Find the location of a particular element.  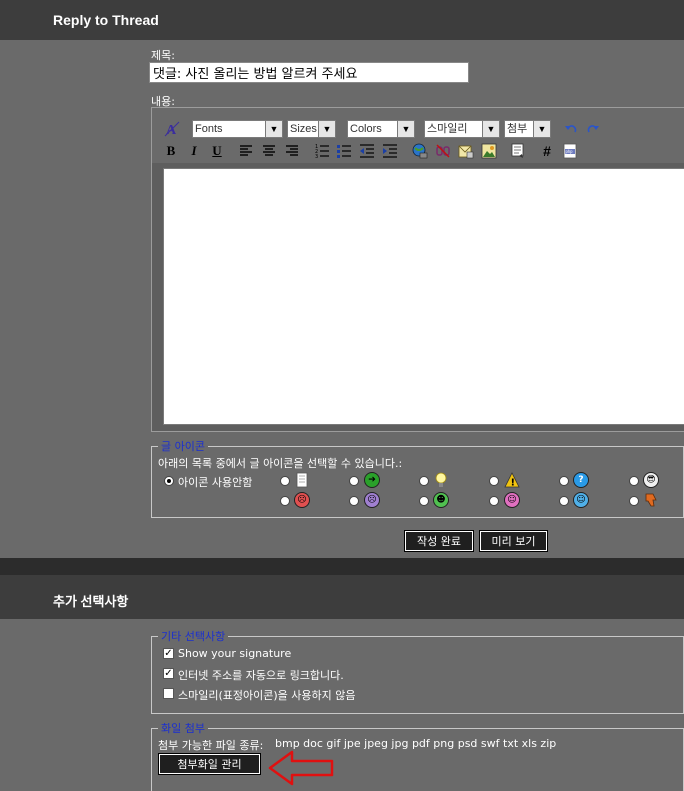

fonts-select-value: Fonts is located at coordinates (209, 129).